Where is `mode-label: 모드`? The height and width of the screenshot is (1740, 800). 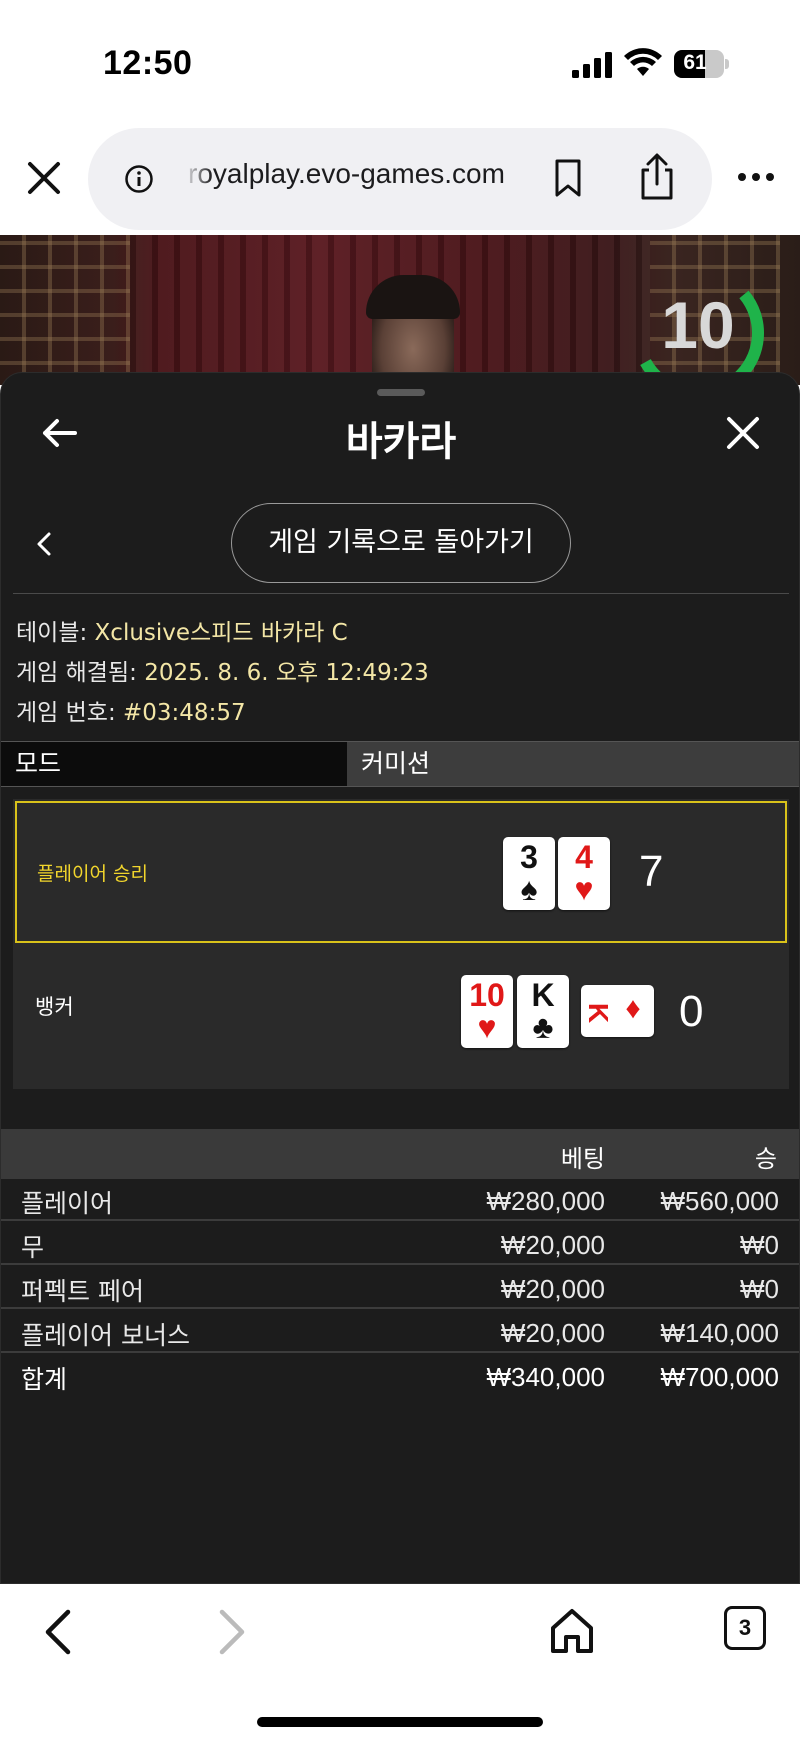 mode-label: 모드 is located at coordinates (174, 764).